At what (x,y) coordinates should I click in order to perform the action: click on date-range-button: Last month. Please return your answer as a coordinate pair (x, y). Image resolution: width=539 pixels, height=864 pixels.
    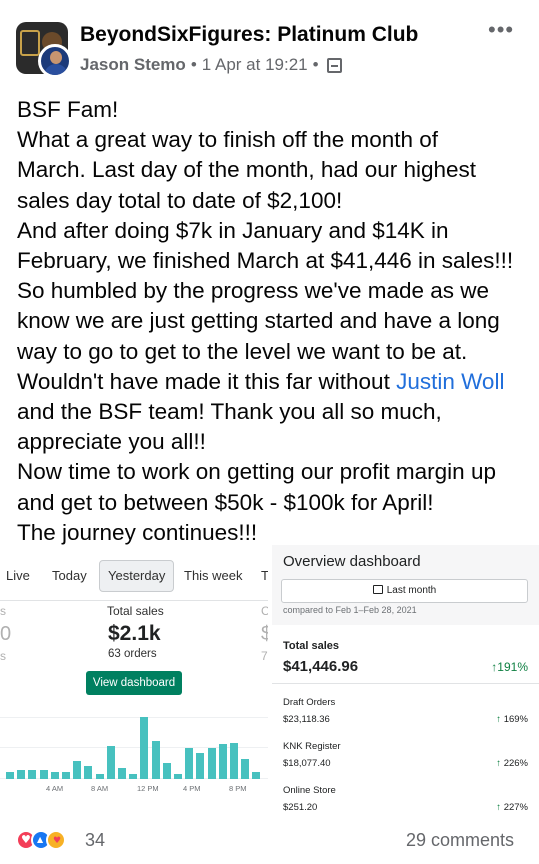
    Looking at the image, I should click on (404, 591).